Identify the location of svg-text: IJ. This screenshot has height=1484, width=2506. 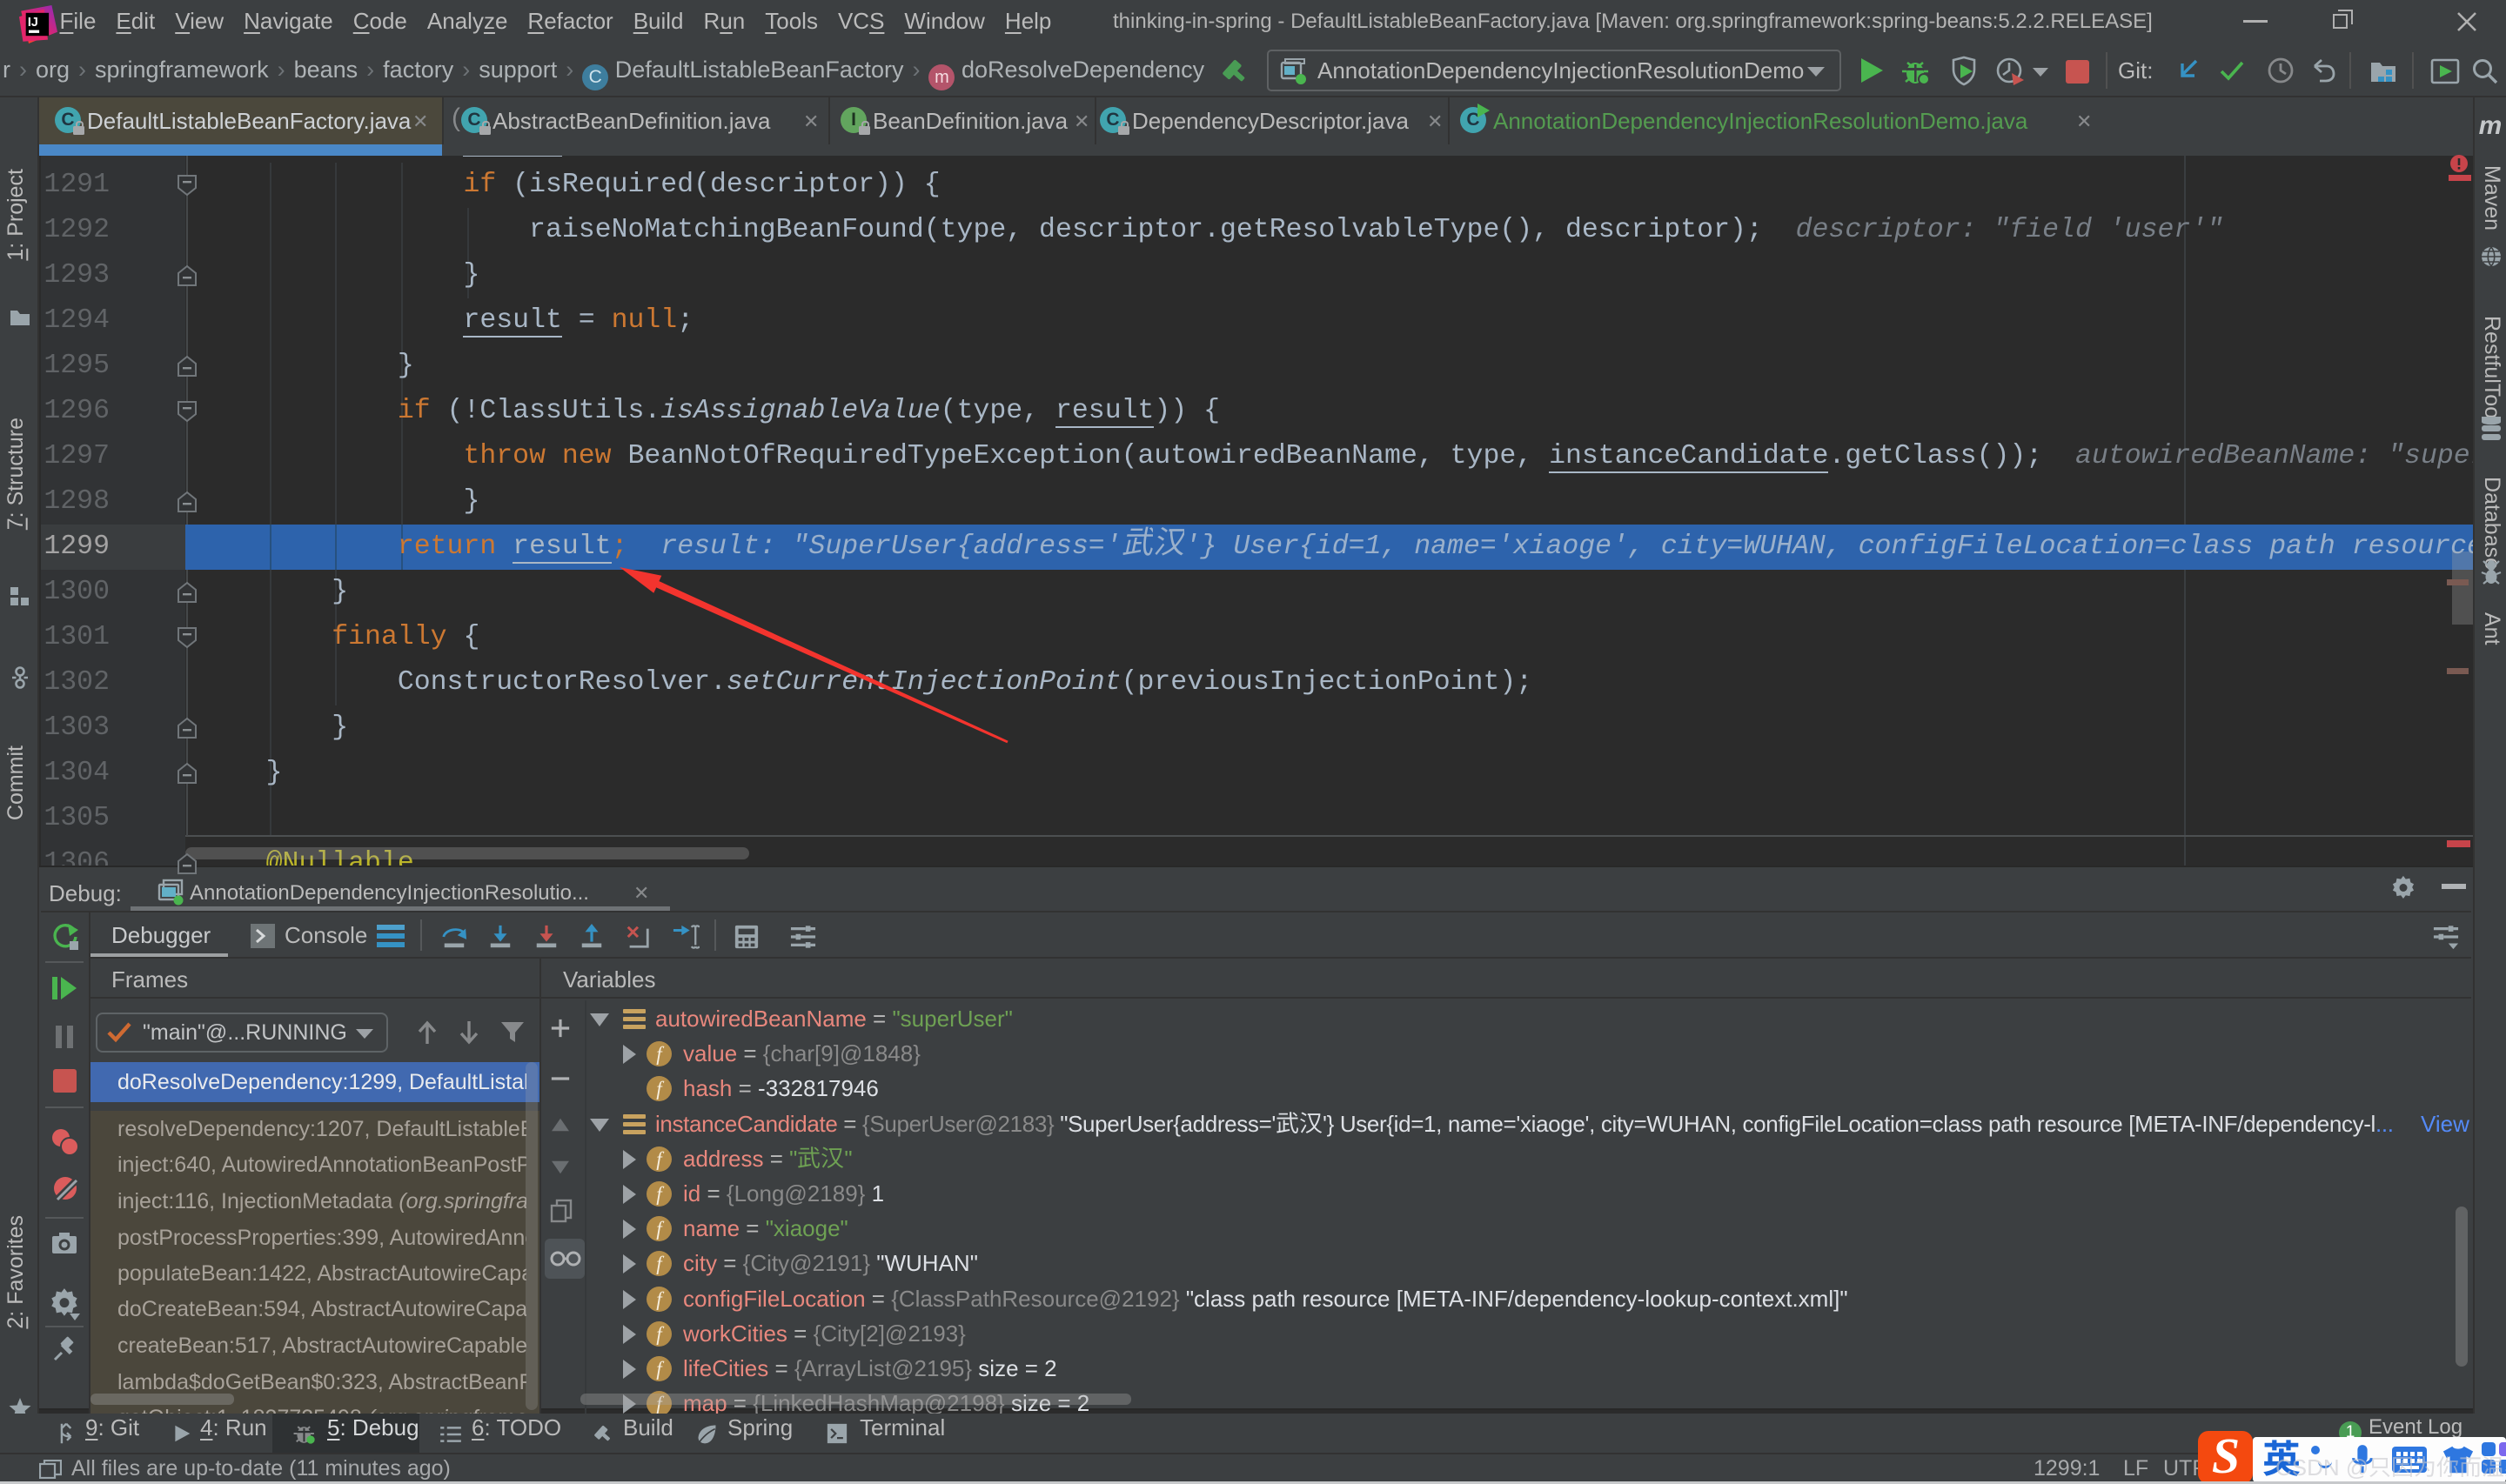
(33, 23).